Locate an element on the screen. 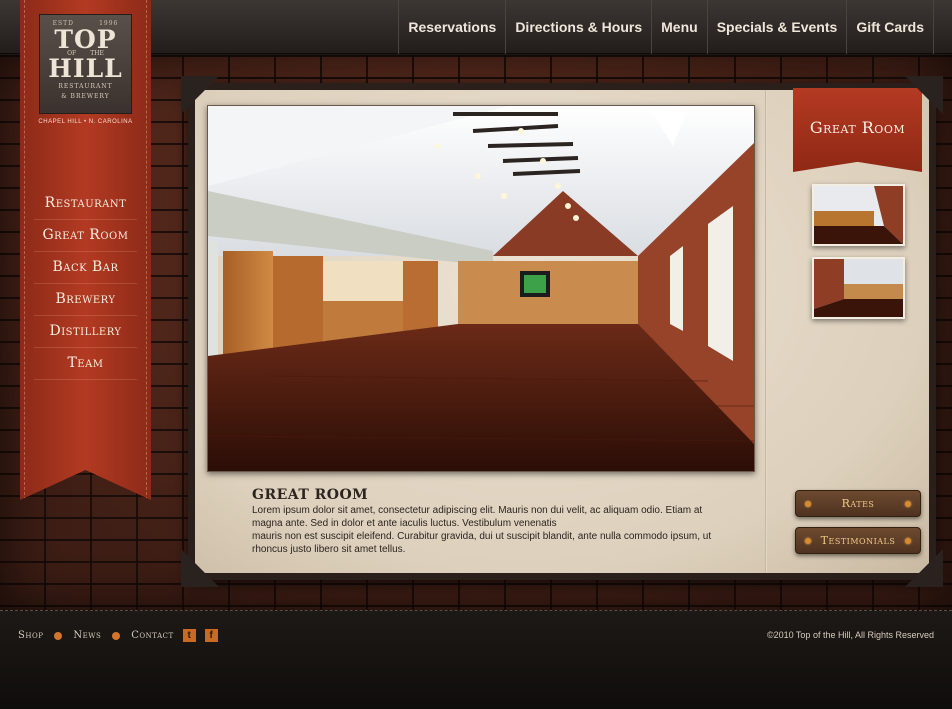  nav-specials-events: Specials & Events is located at coordinates (776, 27).